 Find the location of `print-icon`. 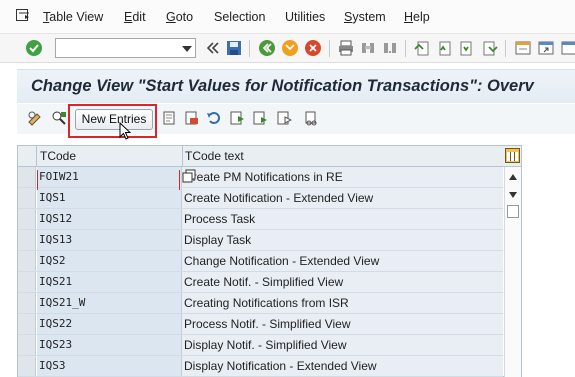

print-icon is located at coordinates (346, 48).